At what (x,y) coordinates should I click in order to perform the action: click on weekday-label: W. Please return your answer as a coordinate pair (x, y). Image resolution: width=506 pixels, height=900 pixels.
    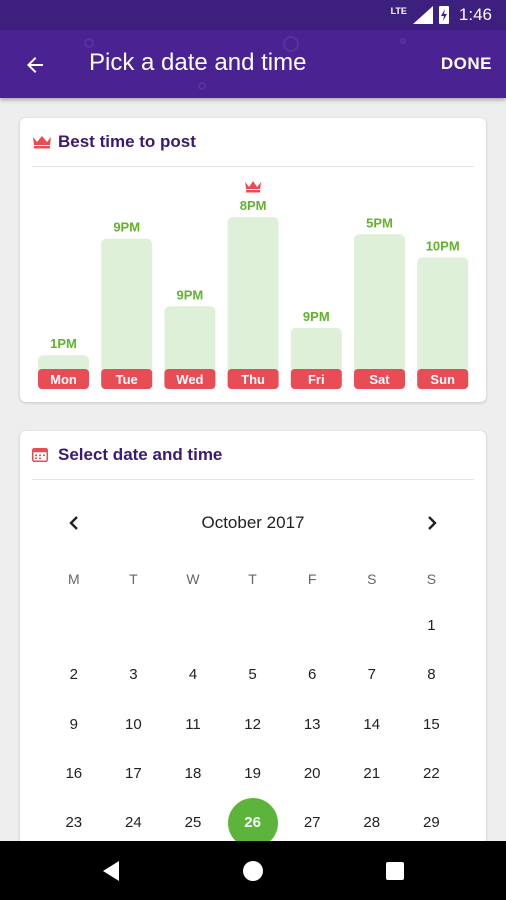
    Looking at the image, I should click on (193, 579).